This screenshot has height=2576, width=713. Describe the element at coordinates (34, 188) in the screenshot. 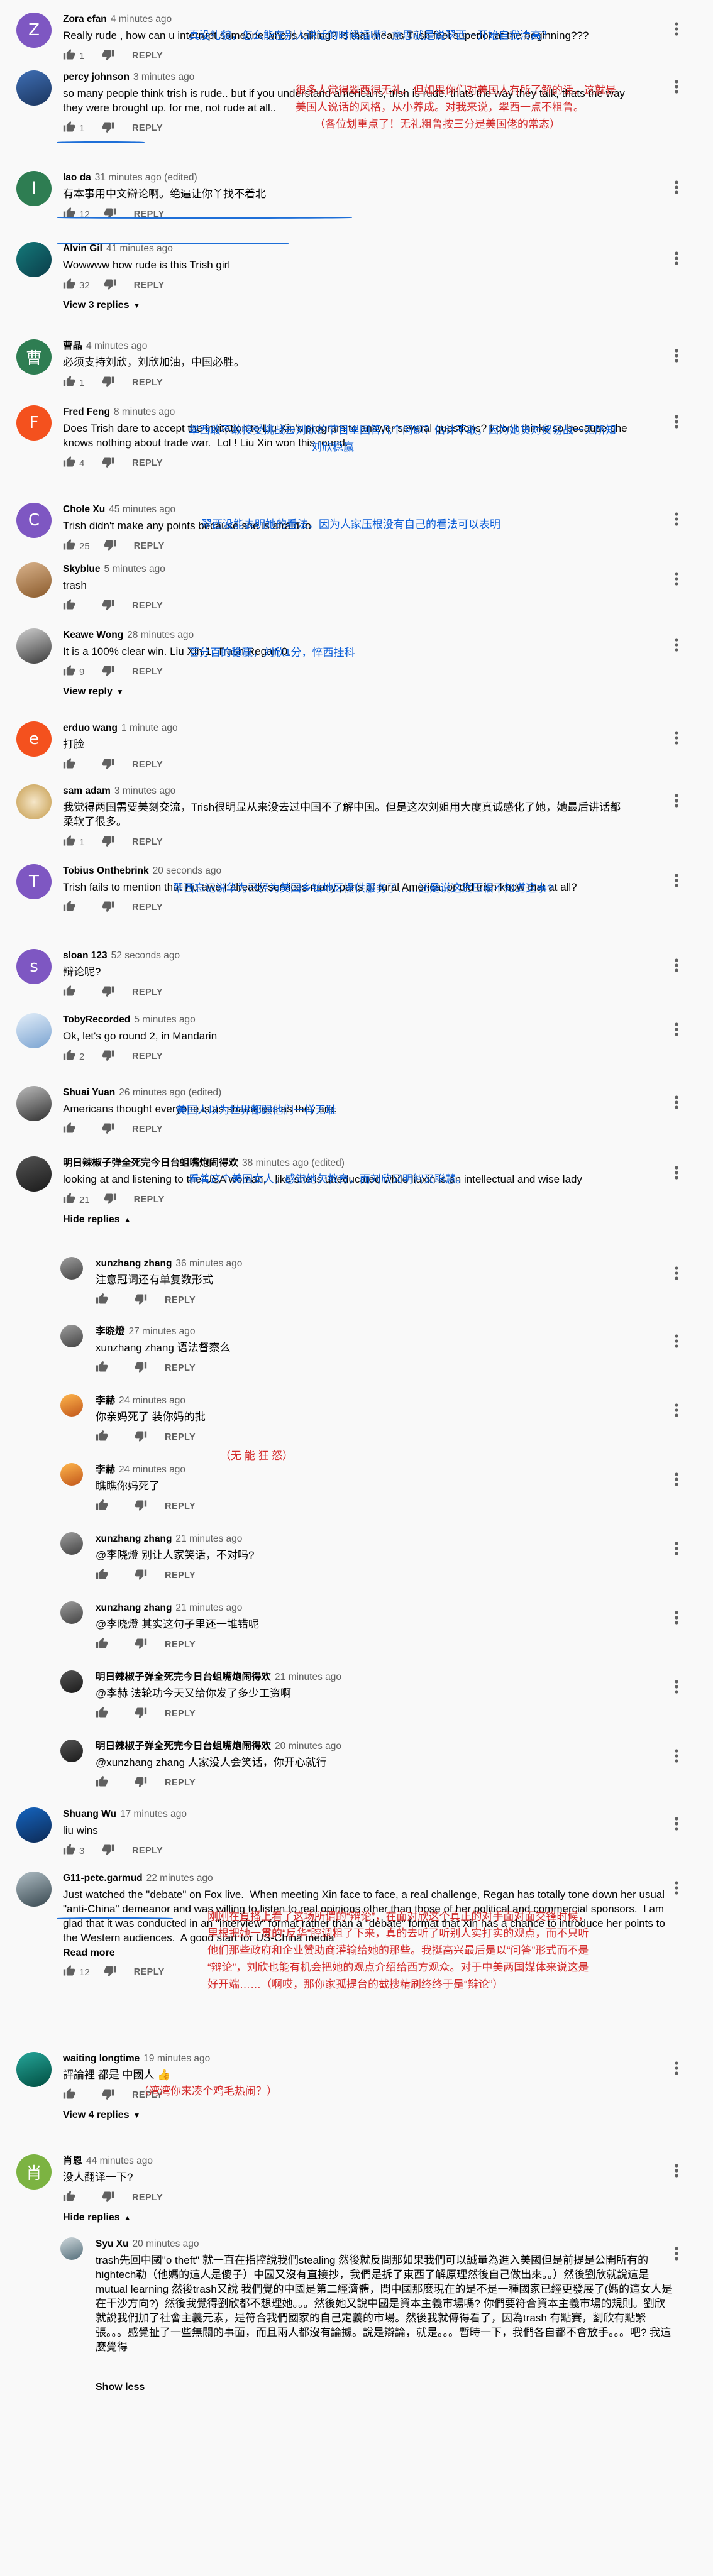

I see `avatar: l` at that location.